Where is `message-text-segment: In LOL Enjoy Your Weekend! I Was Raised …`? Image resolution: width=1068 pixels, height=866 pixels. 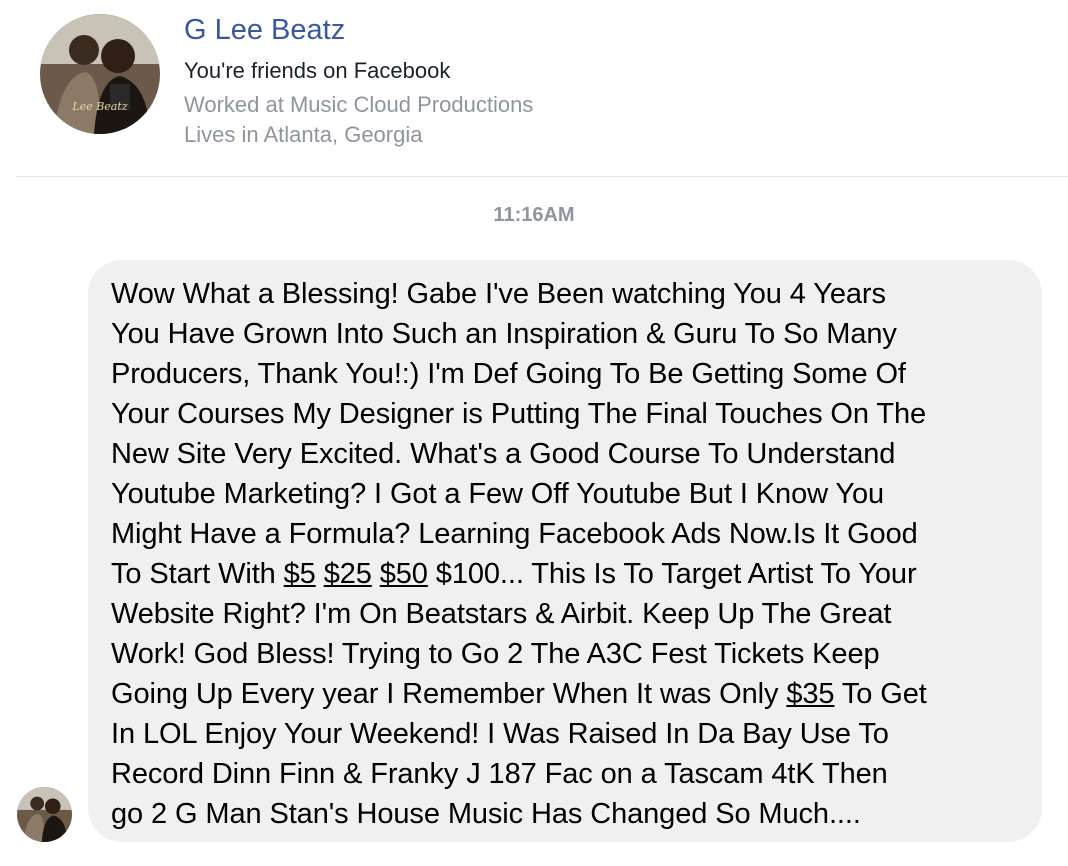 message-text-segment: In LOL Enjoy Your Weekend! I Was Raised … is located at coordinates (500, 734).